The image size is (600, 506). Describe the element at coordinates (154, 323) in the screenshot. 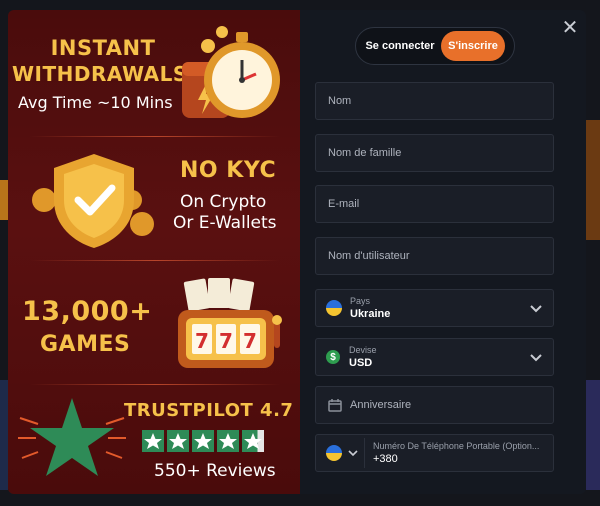

I see `promo-games: 13,000+ GAMES 7 7 7` at that location.